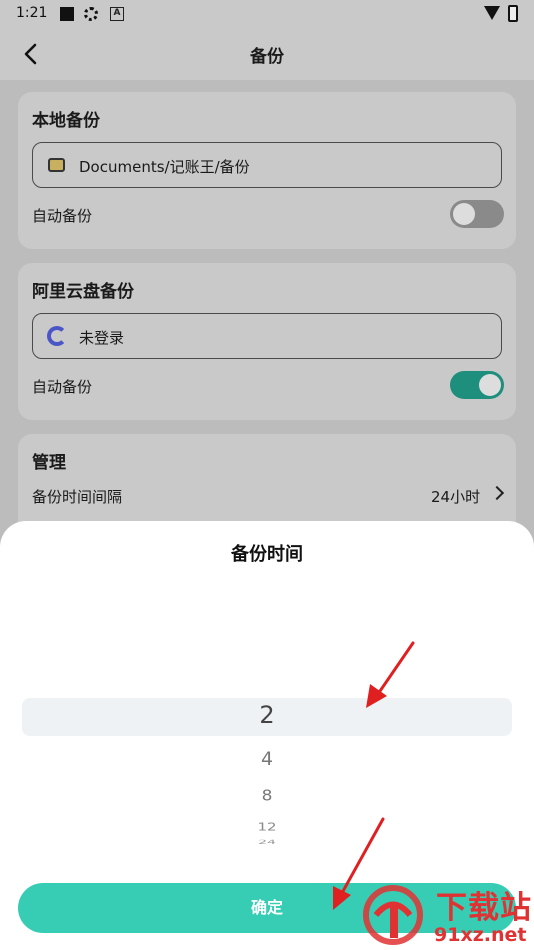 This screenshot has width=534, height=950. What do you see at coordinates (393, 915) in the screenshot?
I see `watermark-logo` at bounding box center [393, 915].